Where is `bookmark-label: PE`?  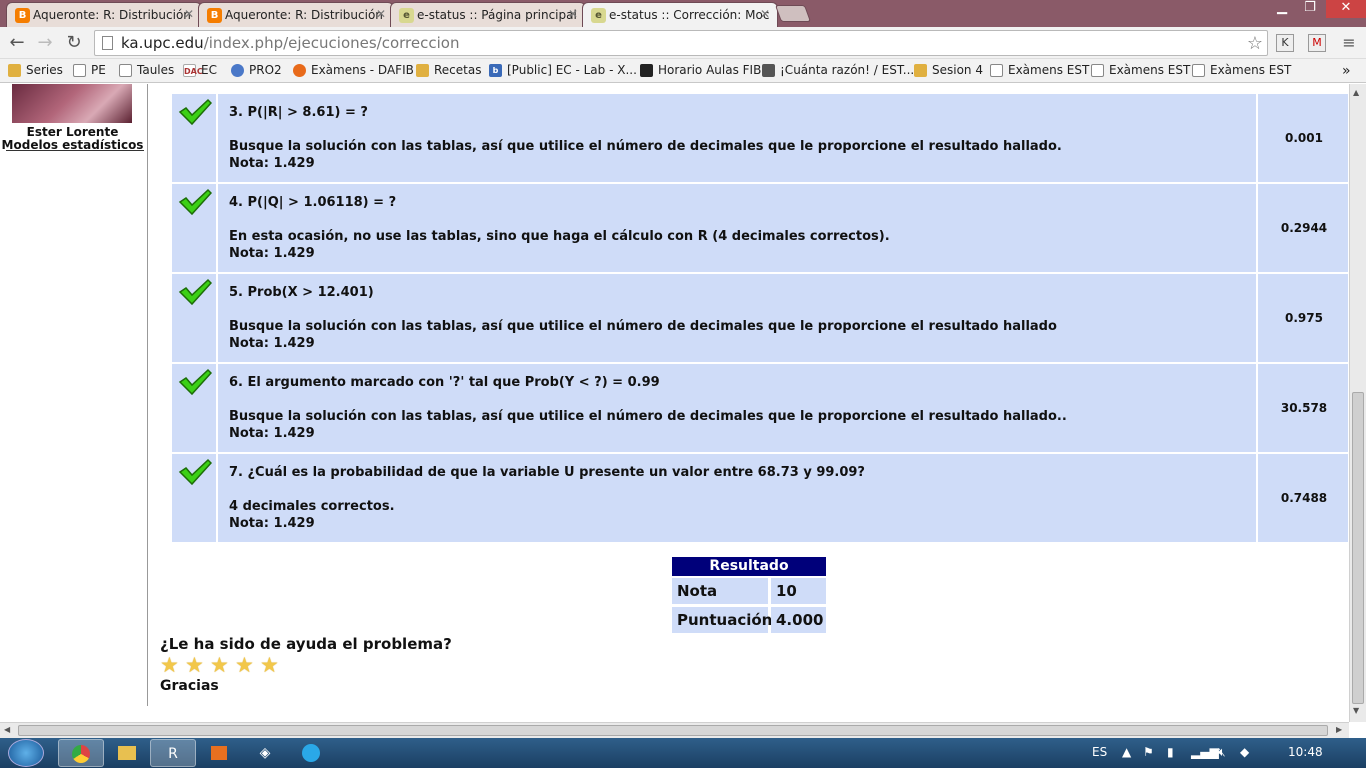
bookmark-label: PE is located at coordinates (98, 70).